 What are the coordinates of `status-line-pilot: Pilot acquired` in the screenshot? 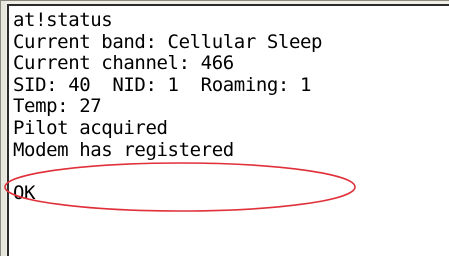 It's located at (90, 127).